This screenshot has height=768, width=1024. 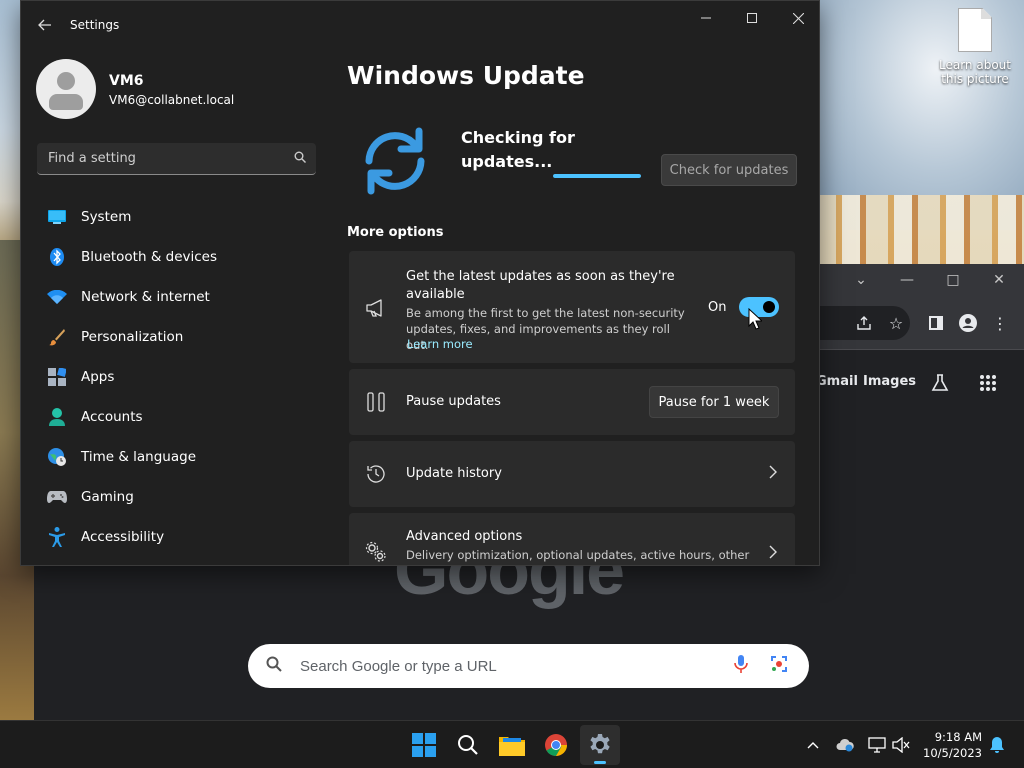 What do you see at coordinates (950, 745) in the screenshot?
I see `system-clock: 9:18 AM 10/5/2023` at bounding box center [950, 745].